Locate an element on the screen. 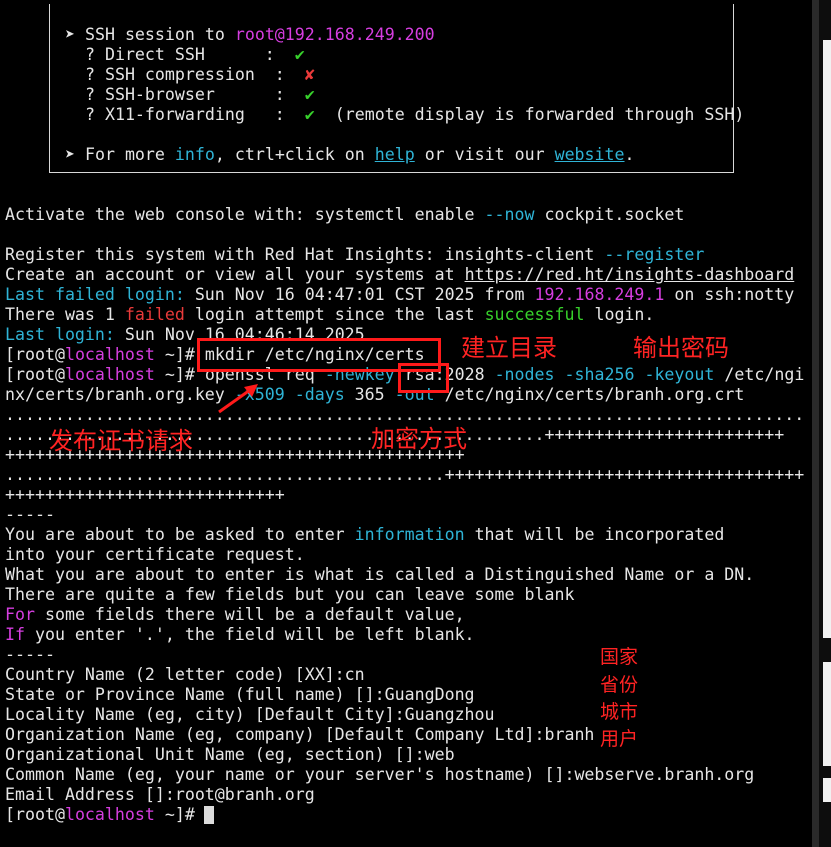 This screenshot has width=831, height=847. ssh-session-line: ➤ SSH session to root@192.168.249.200 is located at coordinates (250, 34).